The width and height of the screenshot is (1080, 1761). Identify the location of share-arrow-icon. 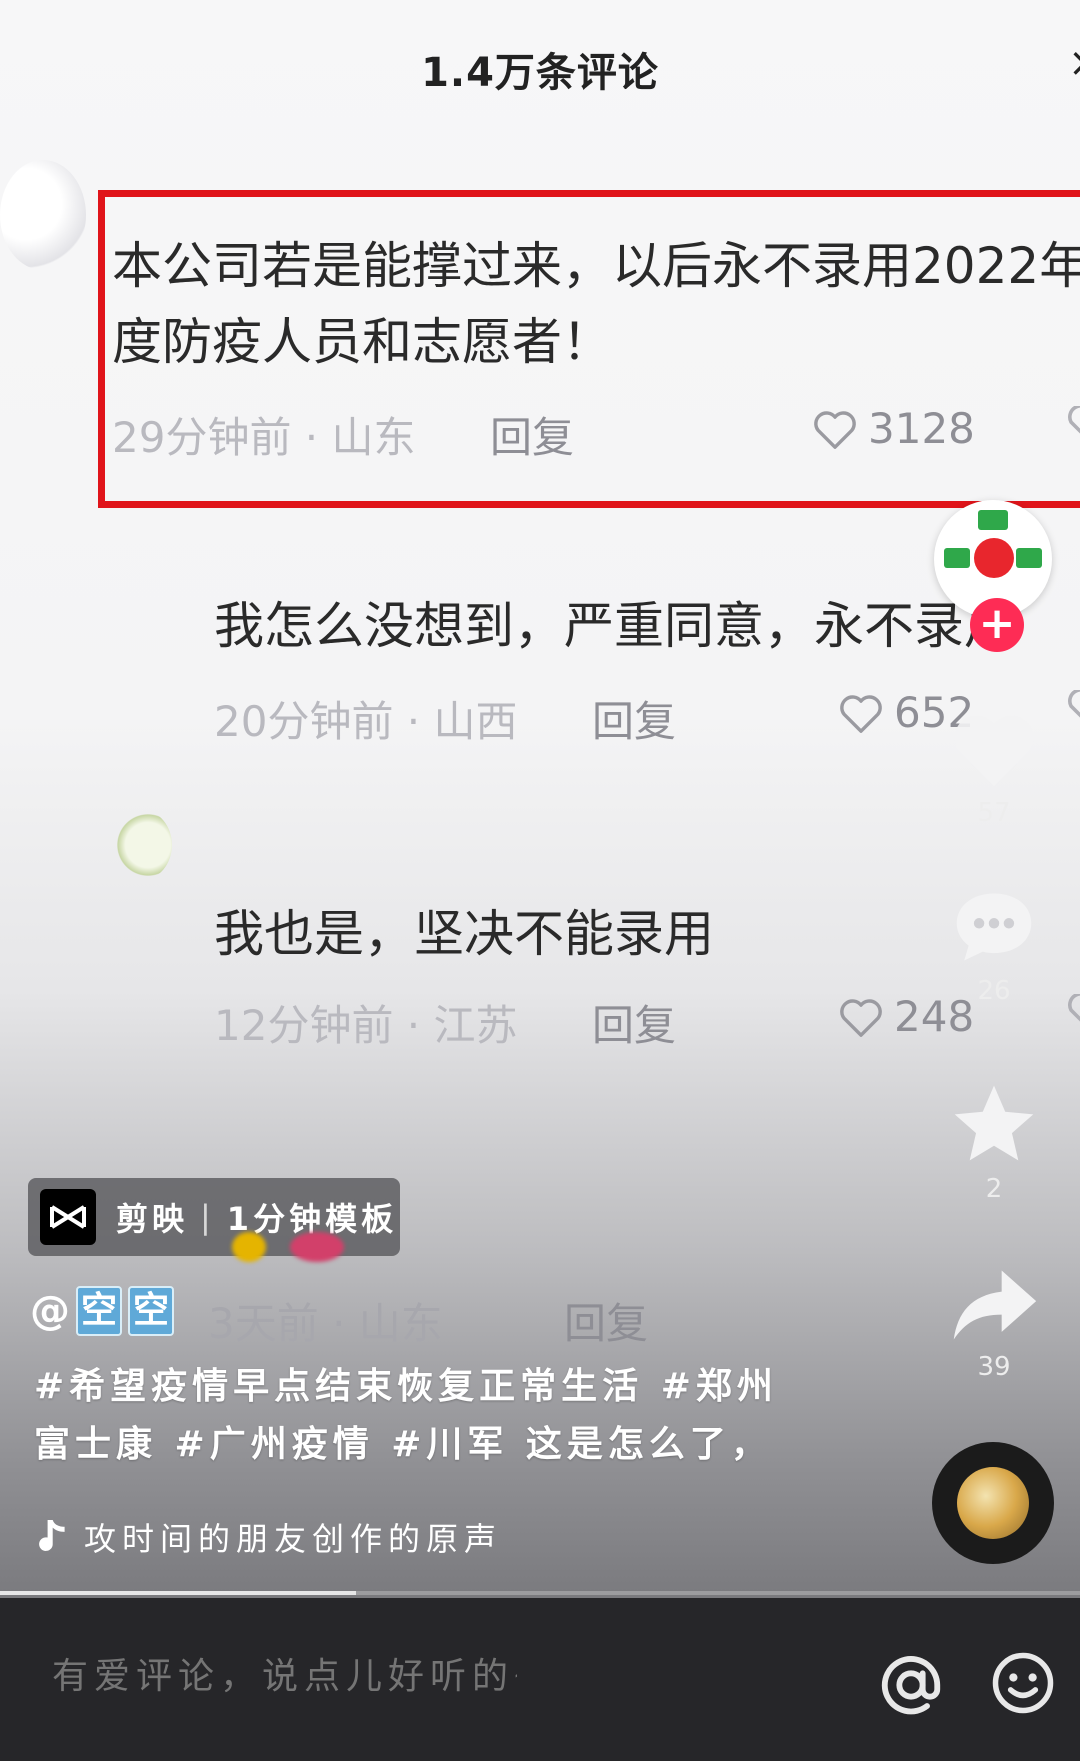
(995, 1305).